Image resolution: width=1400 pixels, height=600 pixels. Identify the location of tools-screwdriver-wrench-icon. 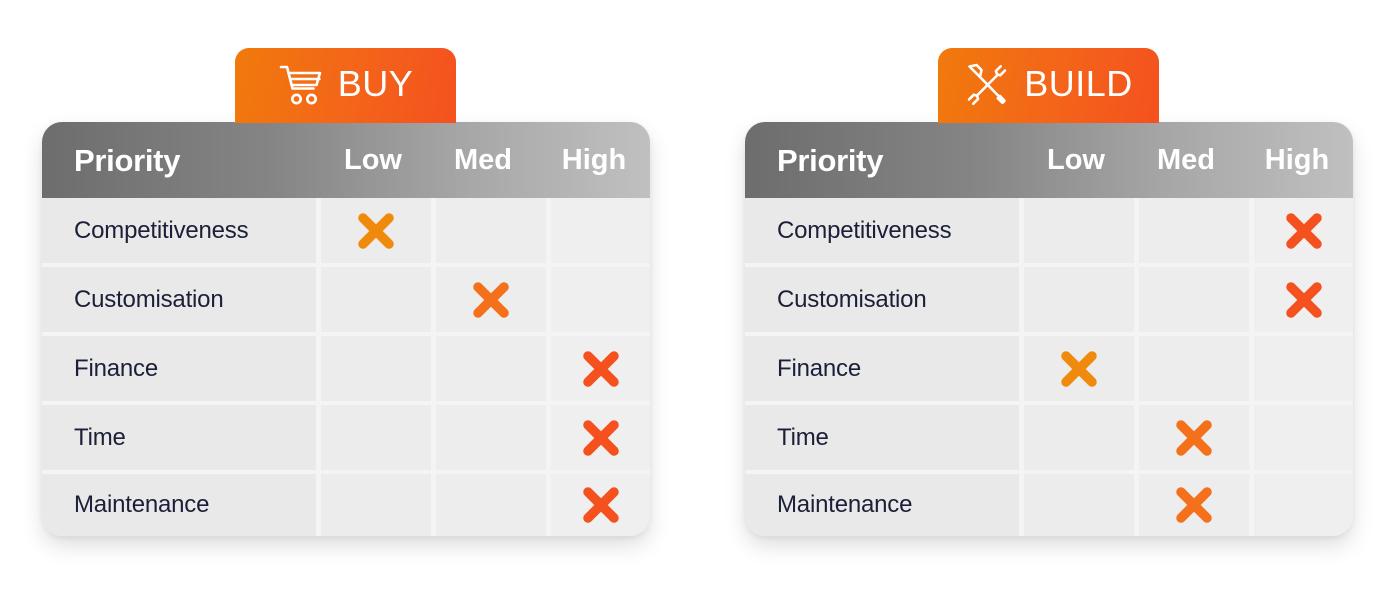
(987, 84).